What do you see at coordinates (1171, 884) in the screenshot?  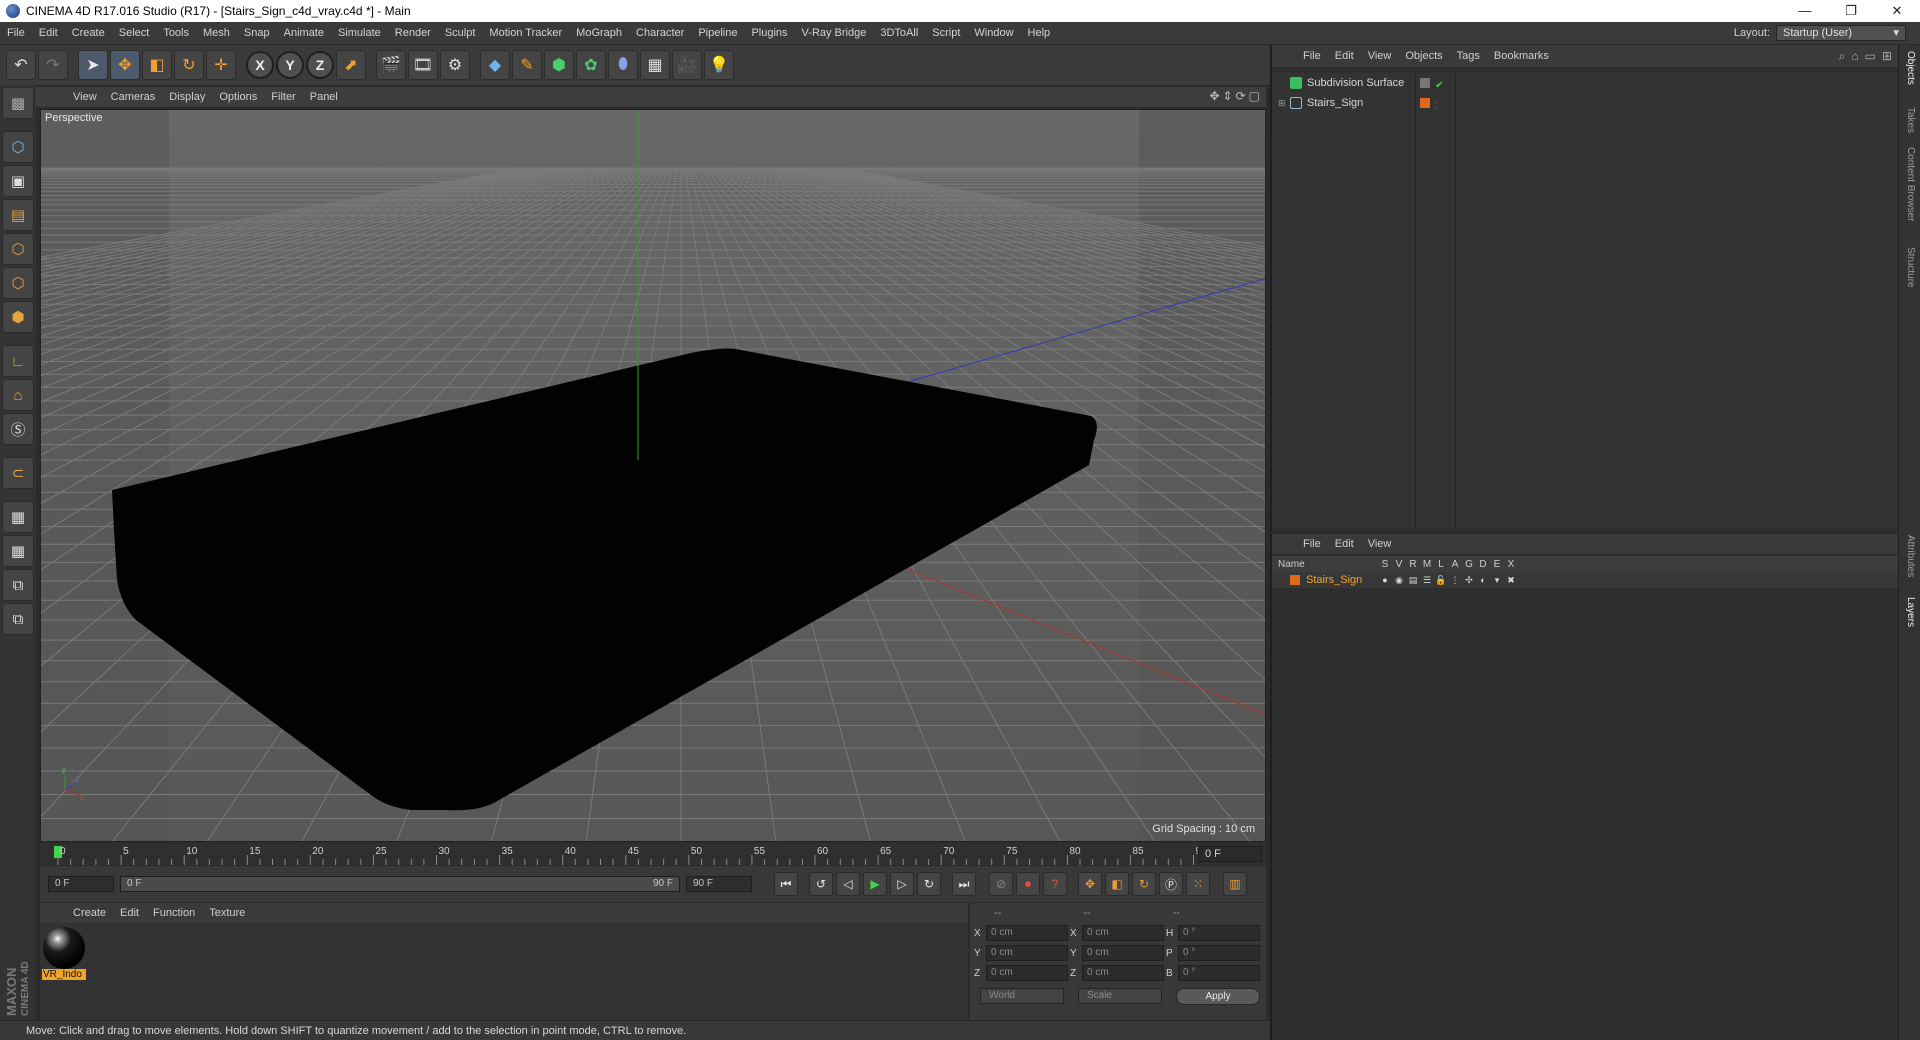 I see `key-parameter-button: Ⓟ` at bounding box center [1171, 884].